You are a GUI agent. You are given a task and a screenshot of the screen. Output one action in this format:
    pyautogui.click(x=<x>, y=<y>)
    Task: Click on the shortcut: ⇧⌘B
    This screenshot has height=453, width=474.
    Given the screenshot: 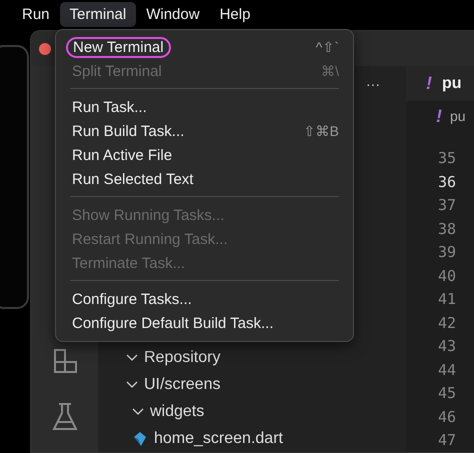 What is the action you would take?
    pyautogui.click(x=321, y=131)
    